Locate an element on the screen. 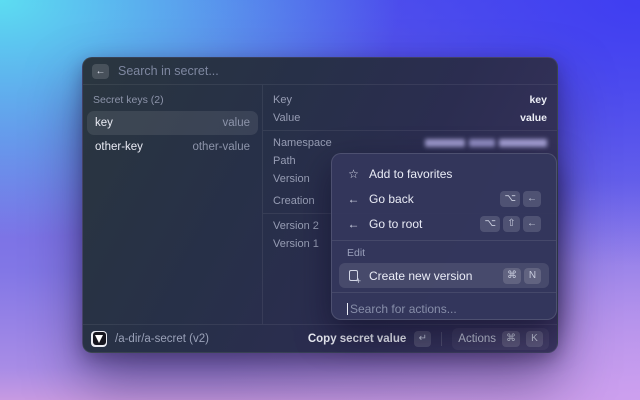 The image size is (640, 400). n-keycap: N is located at coordinates (532, 275).